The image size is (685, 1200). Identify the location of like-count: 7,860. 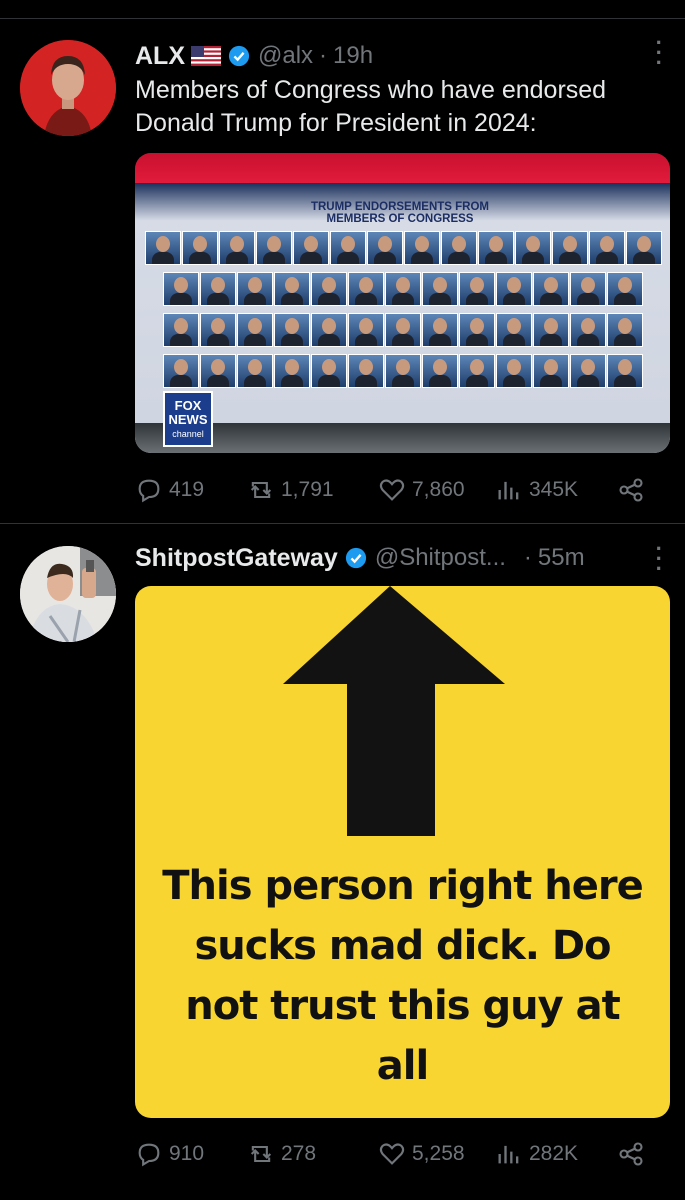
(438, 489).